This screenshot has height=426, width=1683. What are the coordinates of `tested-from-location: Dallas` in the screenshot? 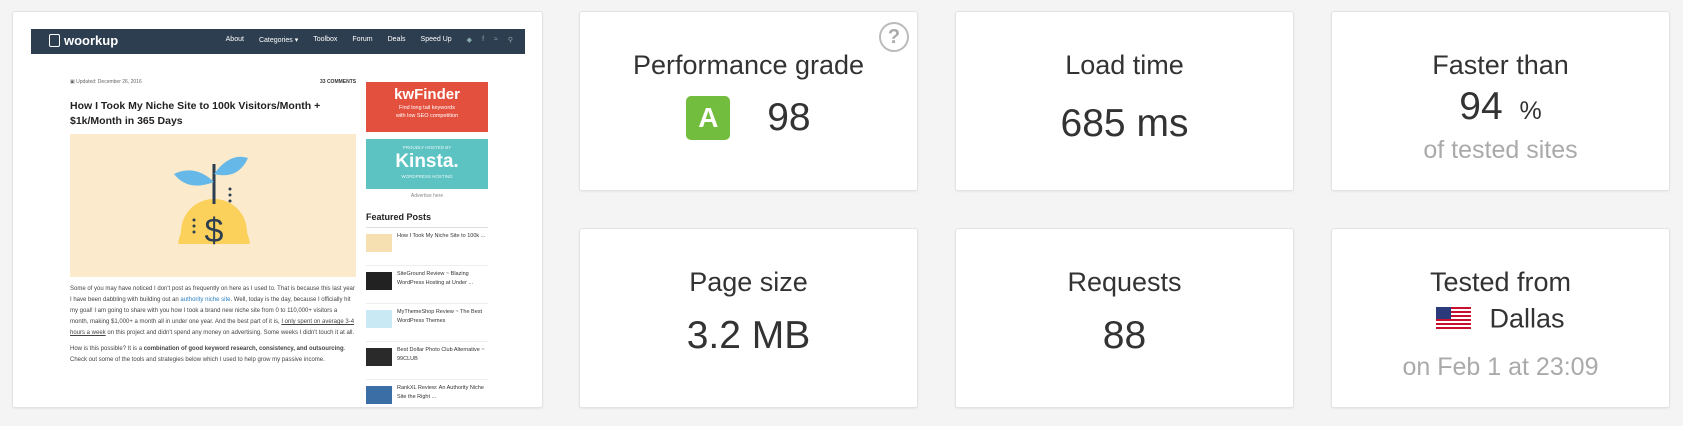 It's located at (1500, 318).